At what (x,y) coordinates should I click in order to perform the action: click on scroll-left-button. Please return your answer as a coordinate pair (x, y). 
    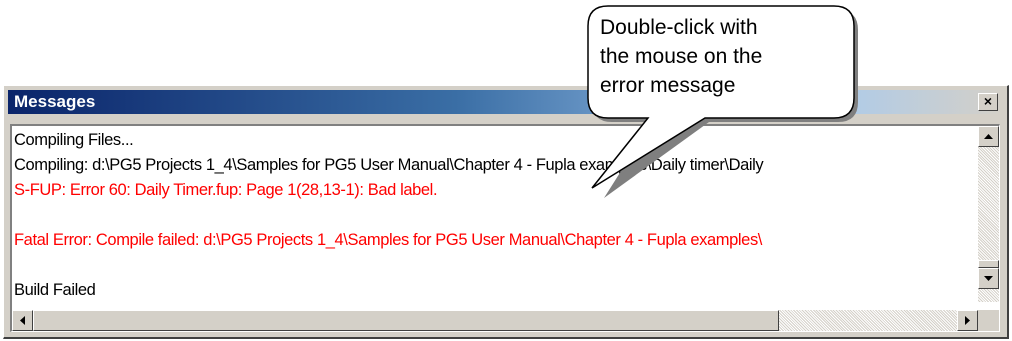
    Looking at the image, I should click on (22, 320).